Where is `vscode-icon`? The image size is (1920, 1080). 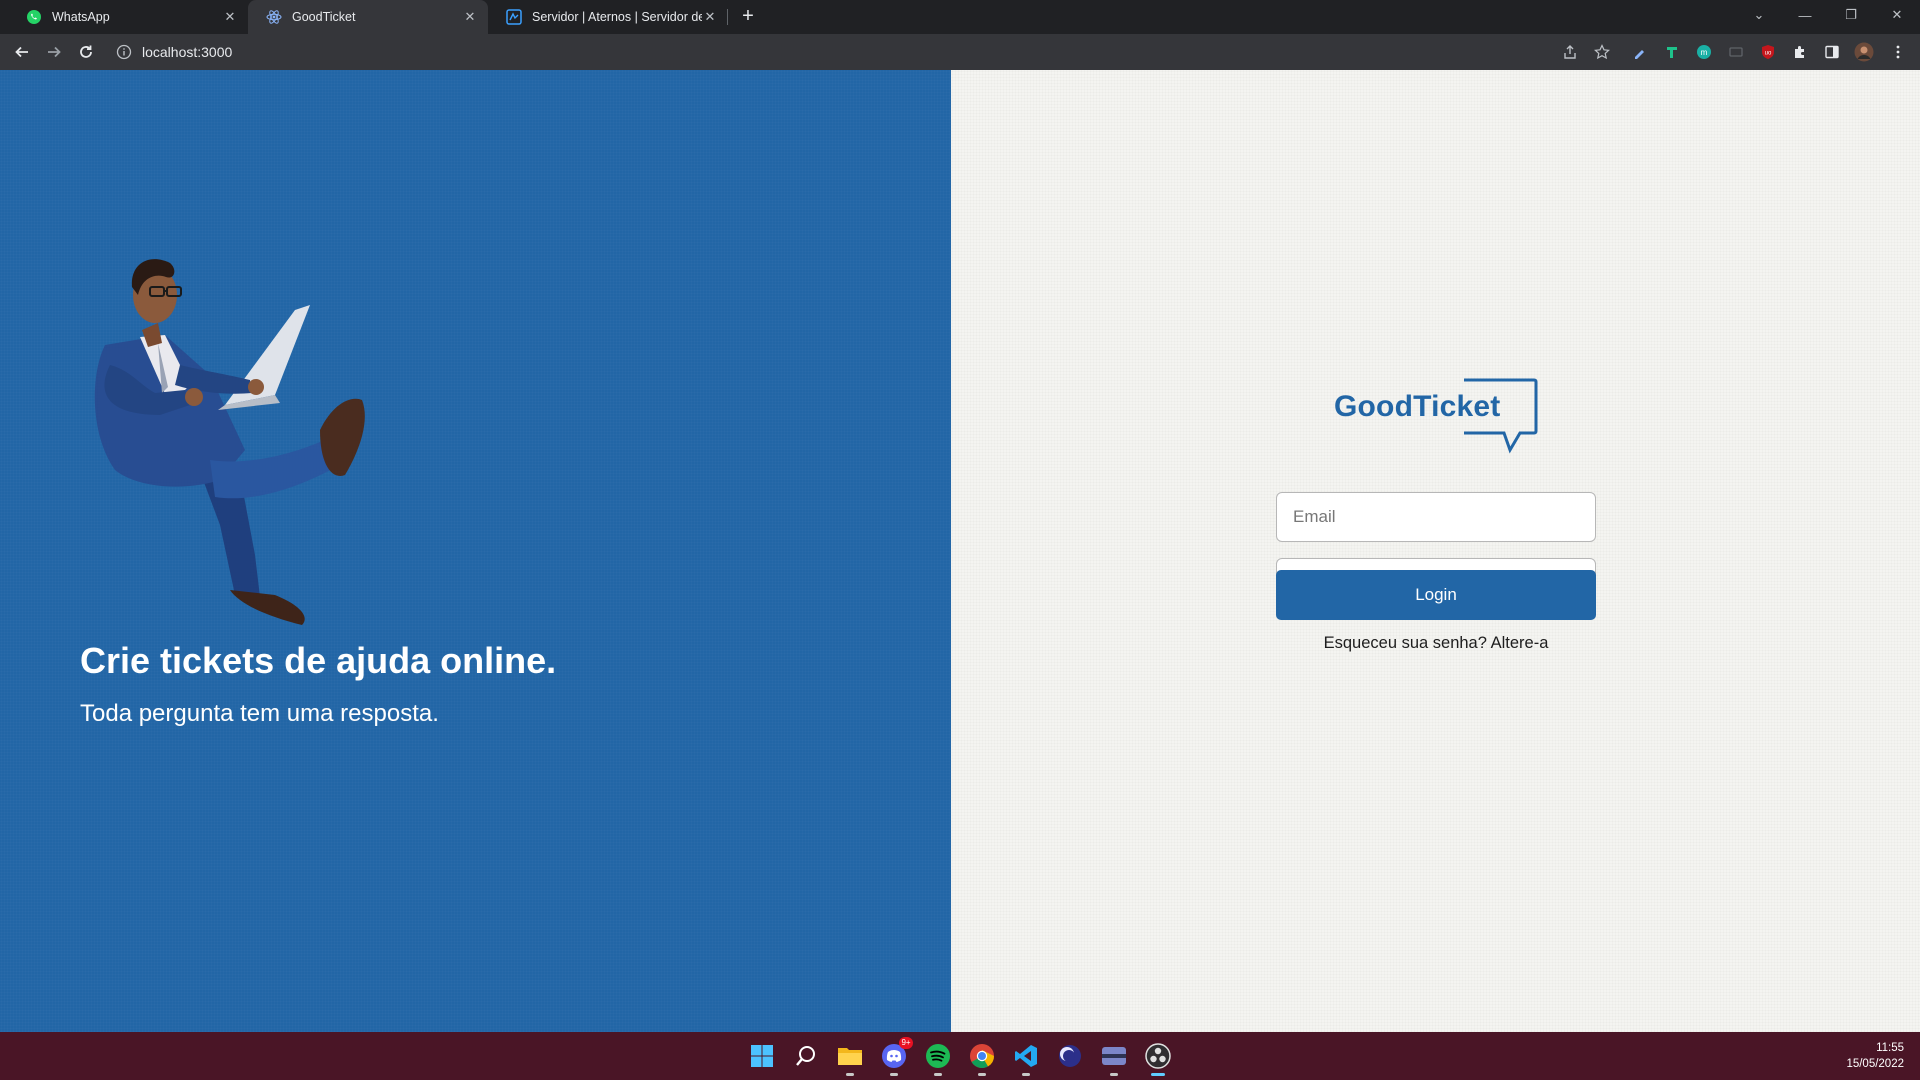 vscode-icon is located at coordinates (1026, 1058).